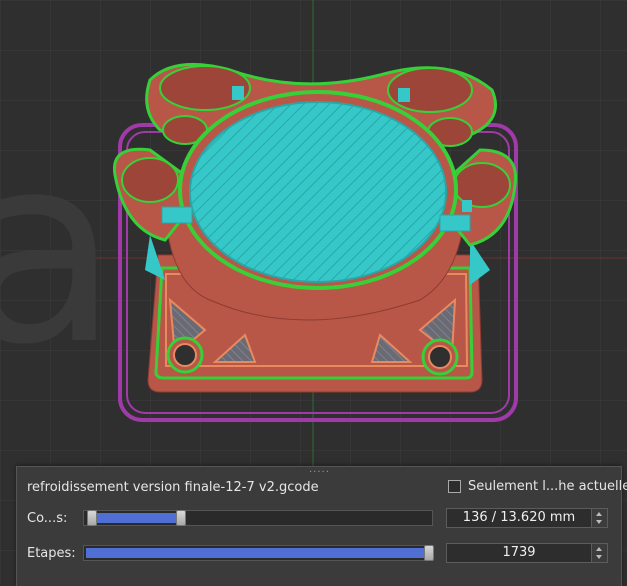  I want to click on current-layer-only-label: Seulement l...he actuelle, so click(547, 486).